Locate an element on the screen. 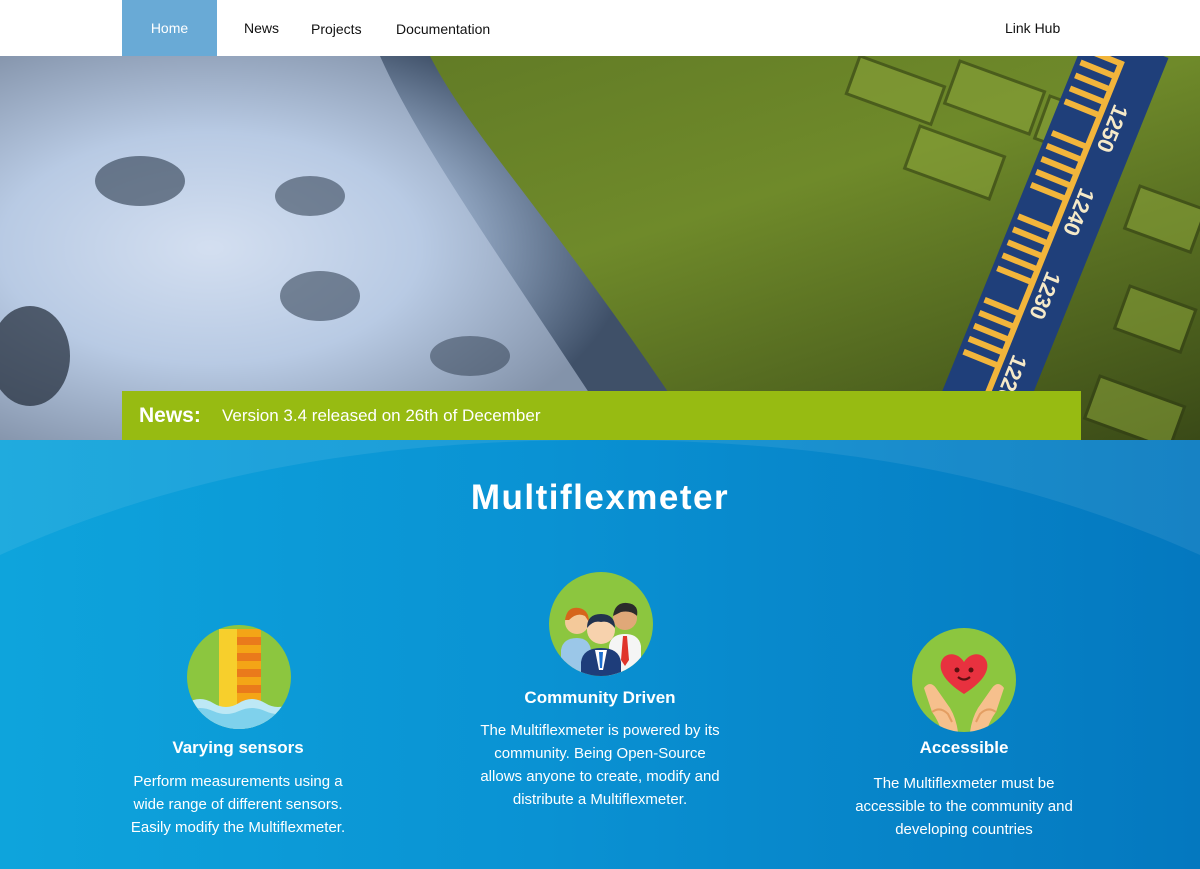 Image resolution: width=1200 pixels, height=869 pixels. feature-title: Accessible is located at coordinates (964, 747).